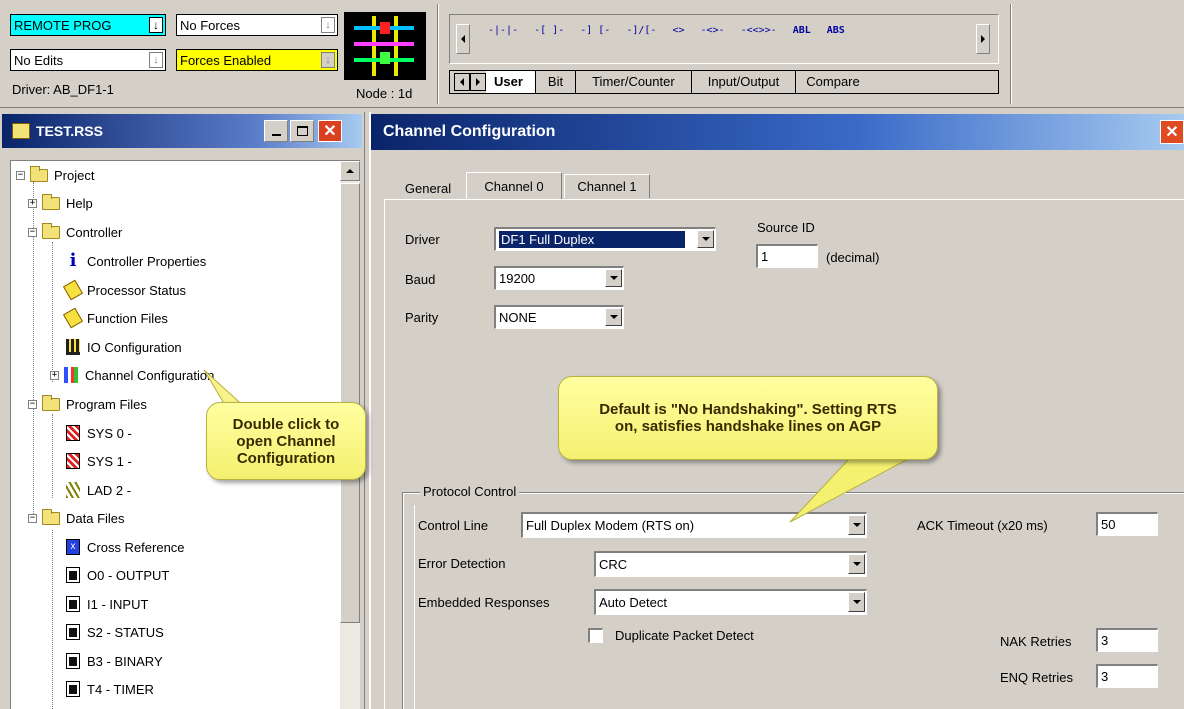 Image resolution: width=1184 pixels, height=709 pixels. What do you see at coordinates (115, 318) in the screenshot?
I see `tree-item-function-files: Function Files` at bounding box center [115, 318].